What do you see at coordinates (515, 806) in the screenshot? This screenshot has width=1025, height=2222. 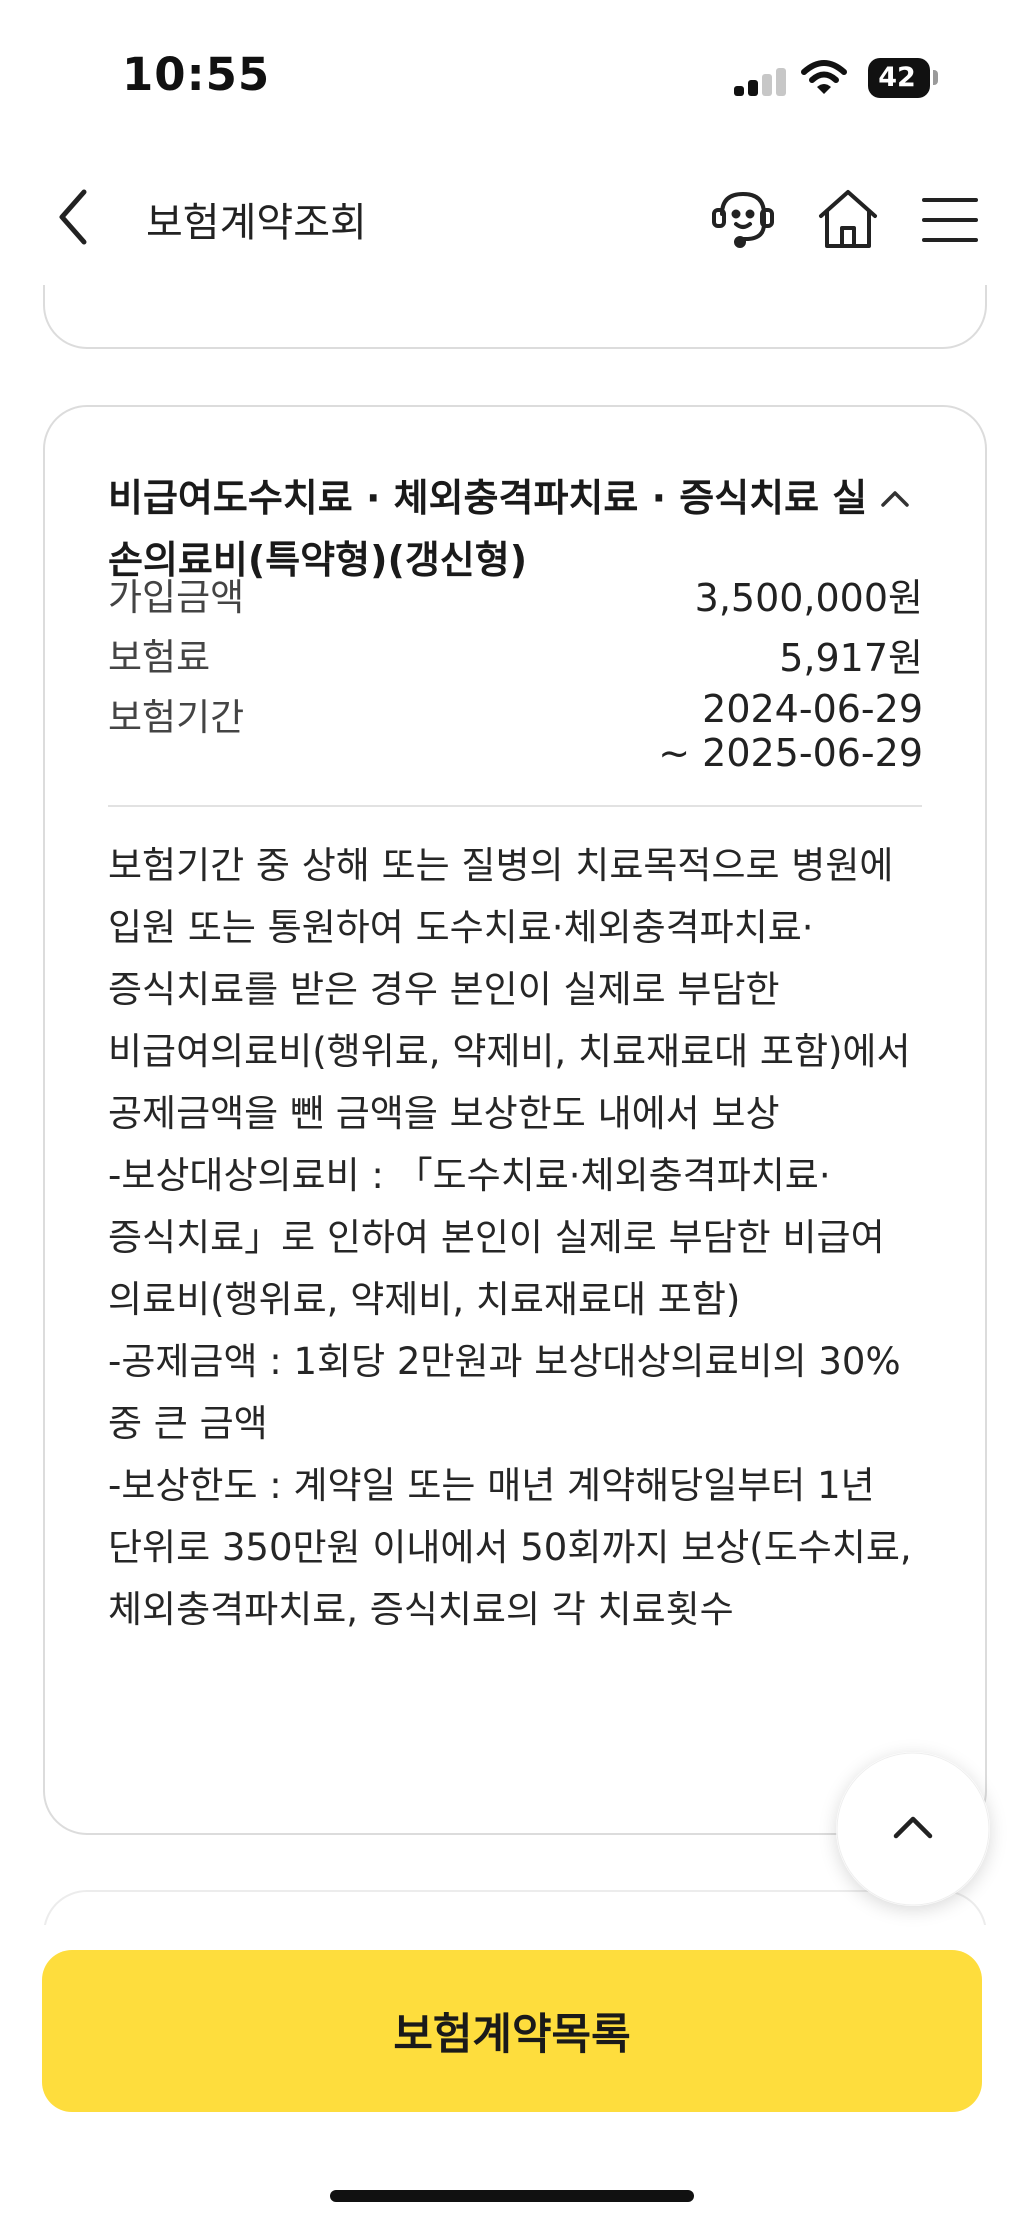 I see `divider` at bounding box center [515, 806].